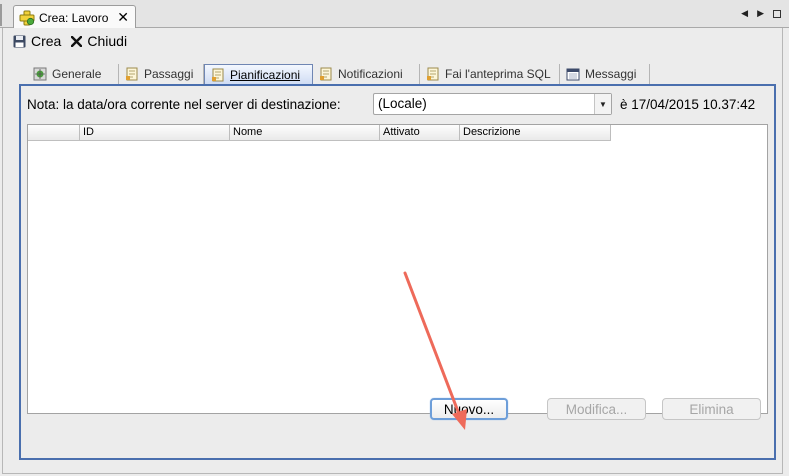  Describe the element at coordinates (54, 132) in the screenshot. I see `column-header-select` at that location.